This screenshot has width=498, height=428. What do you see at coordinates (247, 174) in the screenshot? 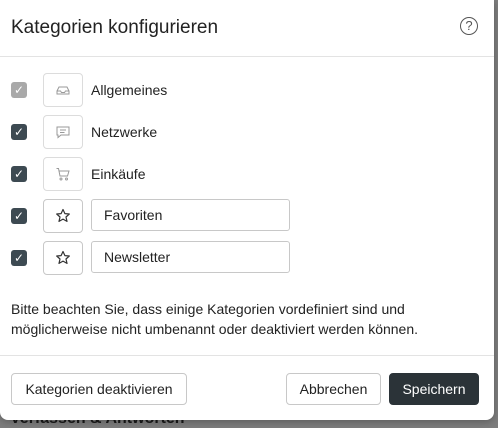
I see `category-row-einkaeufe: ✓ Einkäufe` at bounding box center [247, 174].